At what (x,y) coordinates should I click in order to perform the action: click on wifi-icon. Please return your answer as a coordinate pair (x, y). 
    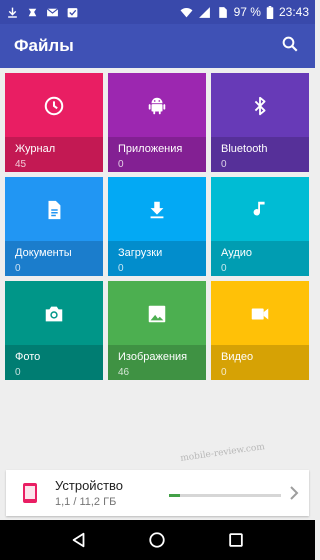
    Looking at the image, I should click on (186, 12).